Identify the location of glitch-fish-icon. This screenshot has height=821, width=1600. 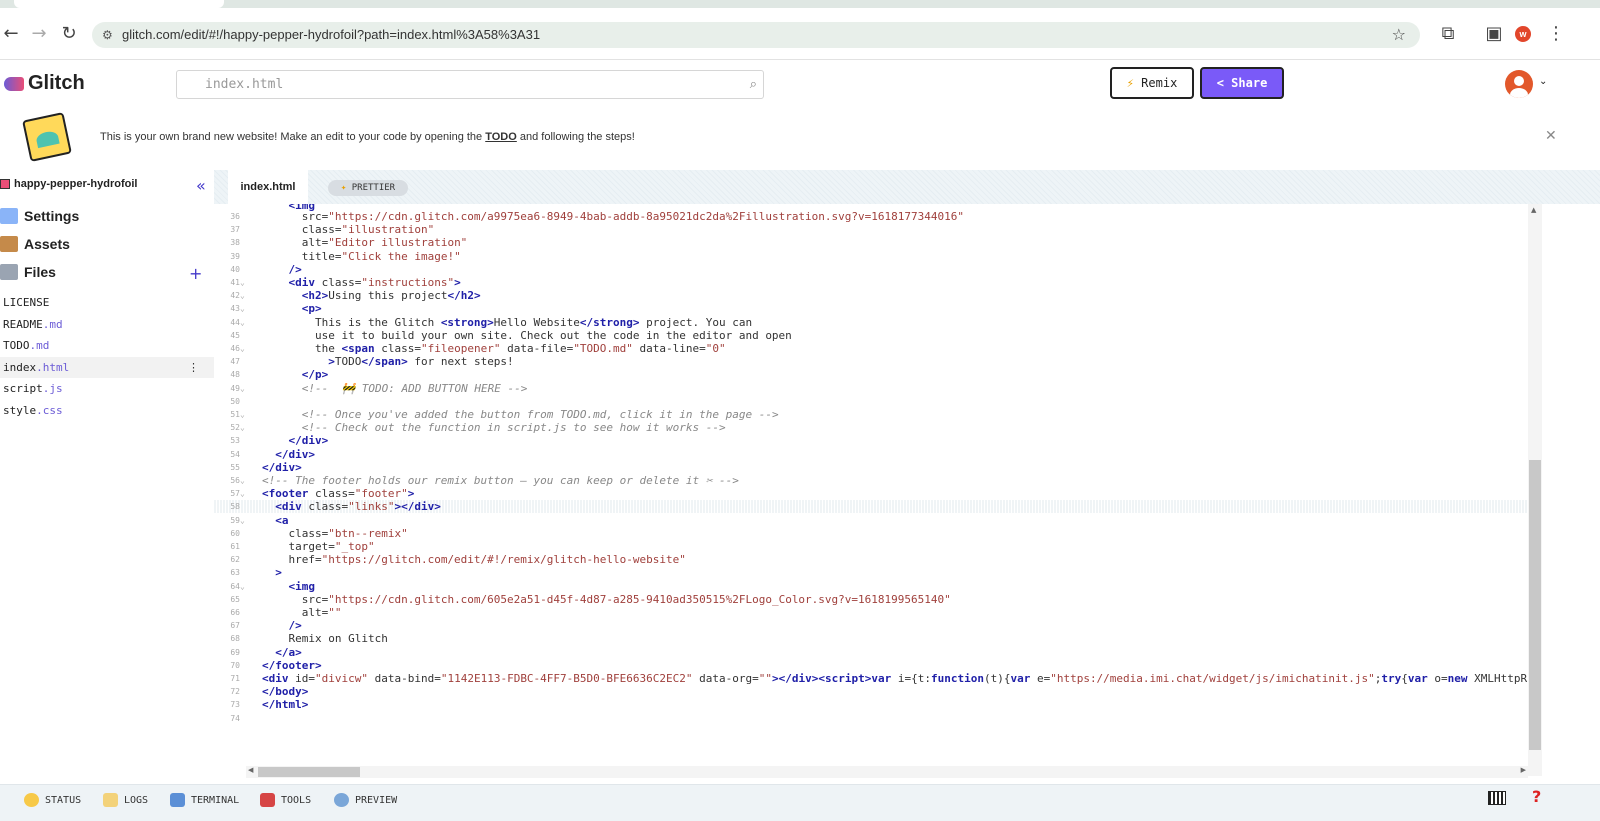
(14, 83).